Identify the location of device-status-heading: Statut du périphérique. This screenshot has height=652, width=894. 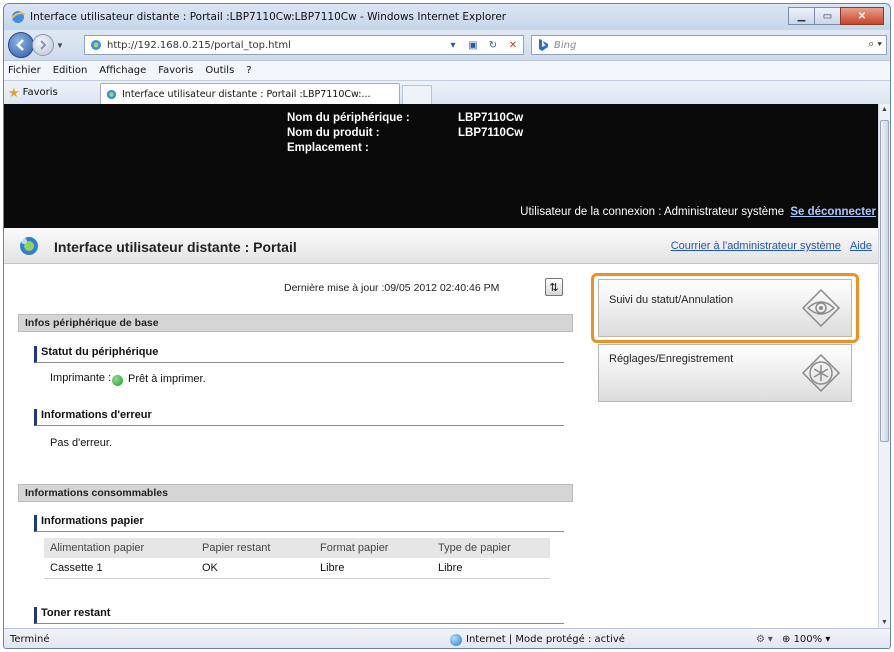
(299, 354).